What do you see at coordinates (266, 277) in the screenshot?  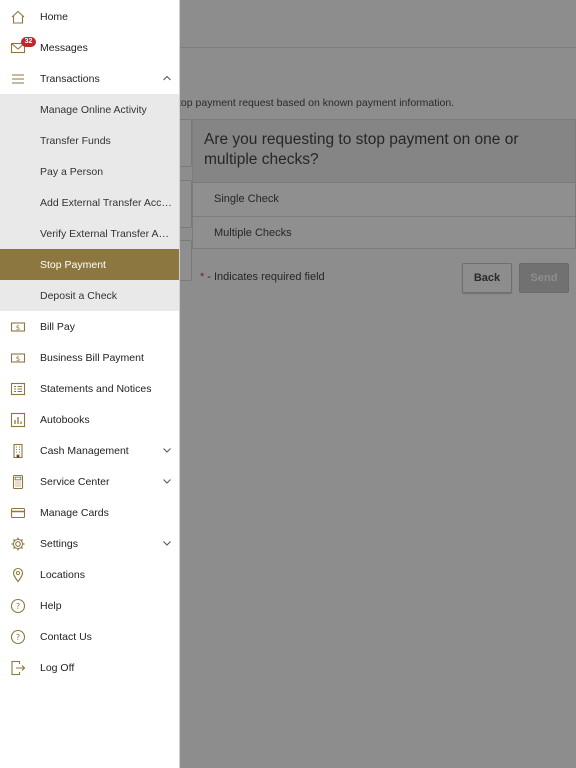 I see `required-note-text: - Indicates required field` at bounding box center [266, 277].